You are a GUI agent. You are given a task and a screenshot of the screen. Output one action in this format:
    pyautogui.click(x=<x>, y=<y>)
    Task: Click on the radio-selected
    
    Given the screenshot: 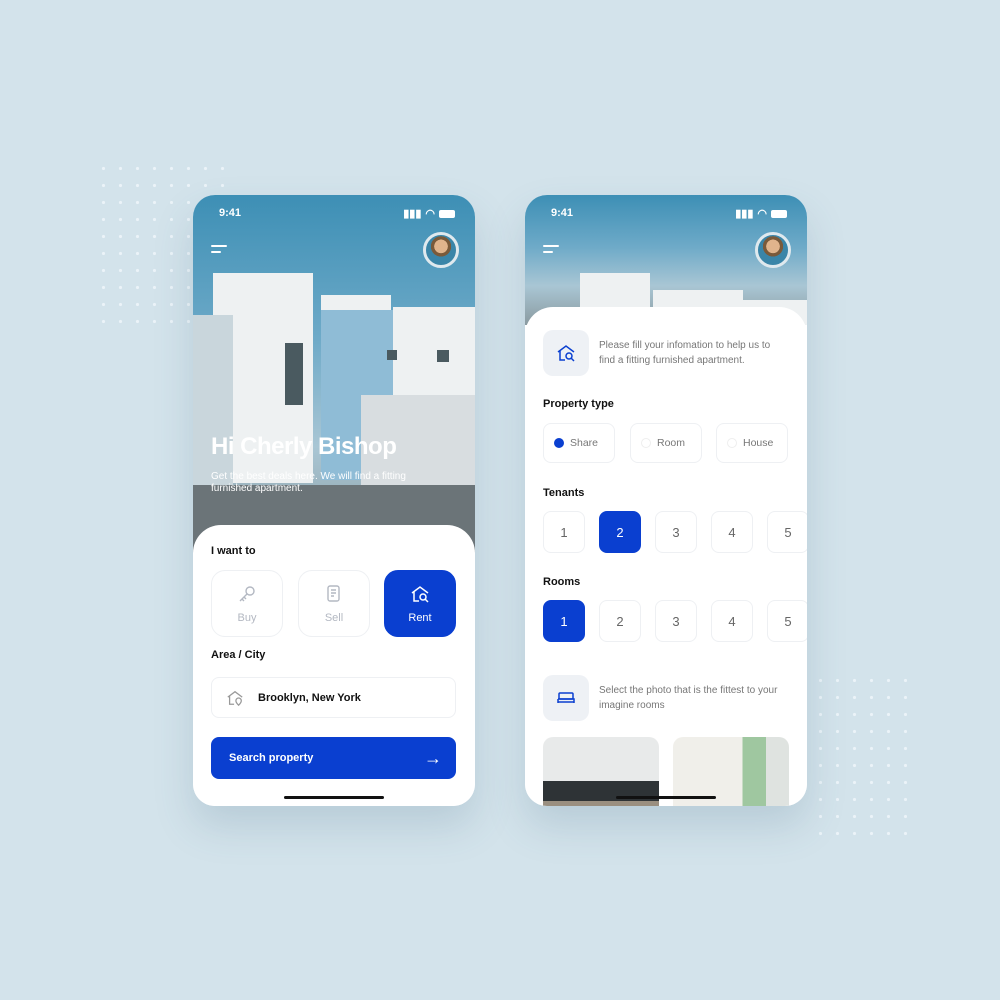 What is the action you would take?
    pyautogui.click(x=559, y=443)
    